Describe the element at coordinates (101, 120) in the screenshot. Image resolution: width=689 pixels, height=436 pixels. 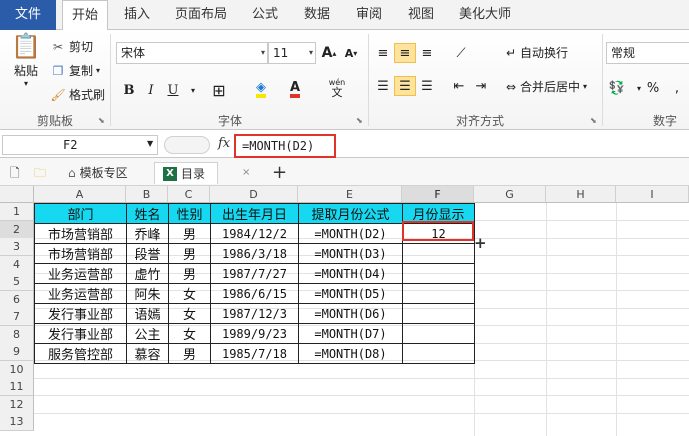
I see `clipboard-launcher-icon: ⬊` at that location.